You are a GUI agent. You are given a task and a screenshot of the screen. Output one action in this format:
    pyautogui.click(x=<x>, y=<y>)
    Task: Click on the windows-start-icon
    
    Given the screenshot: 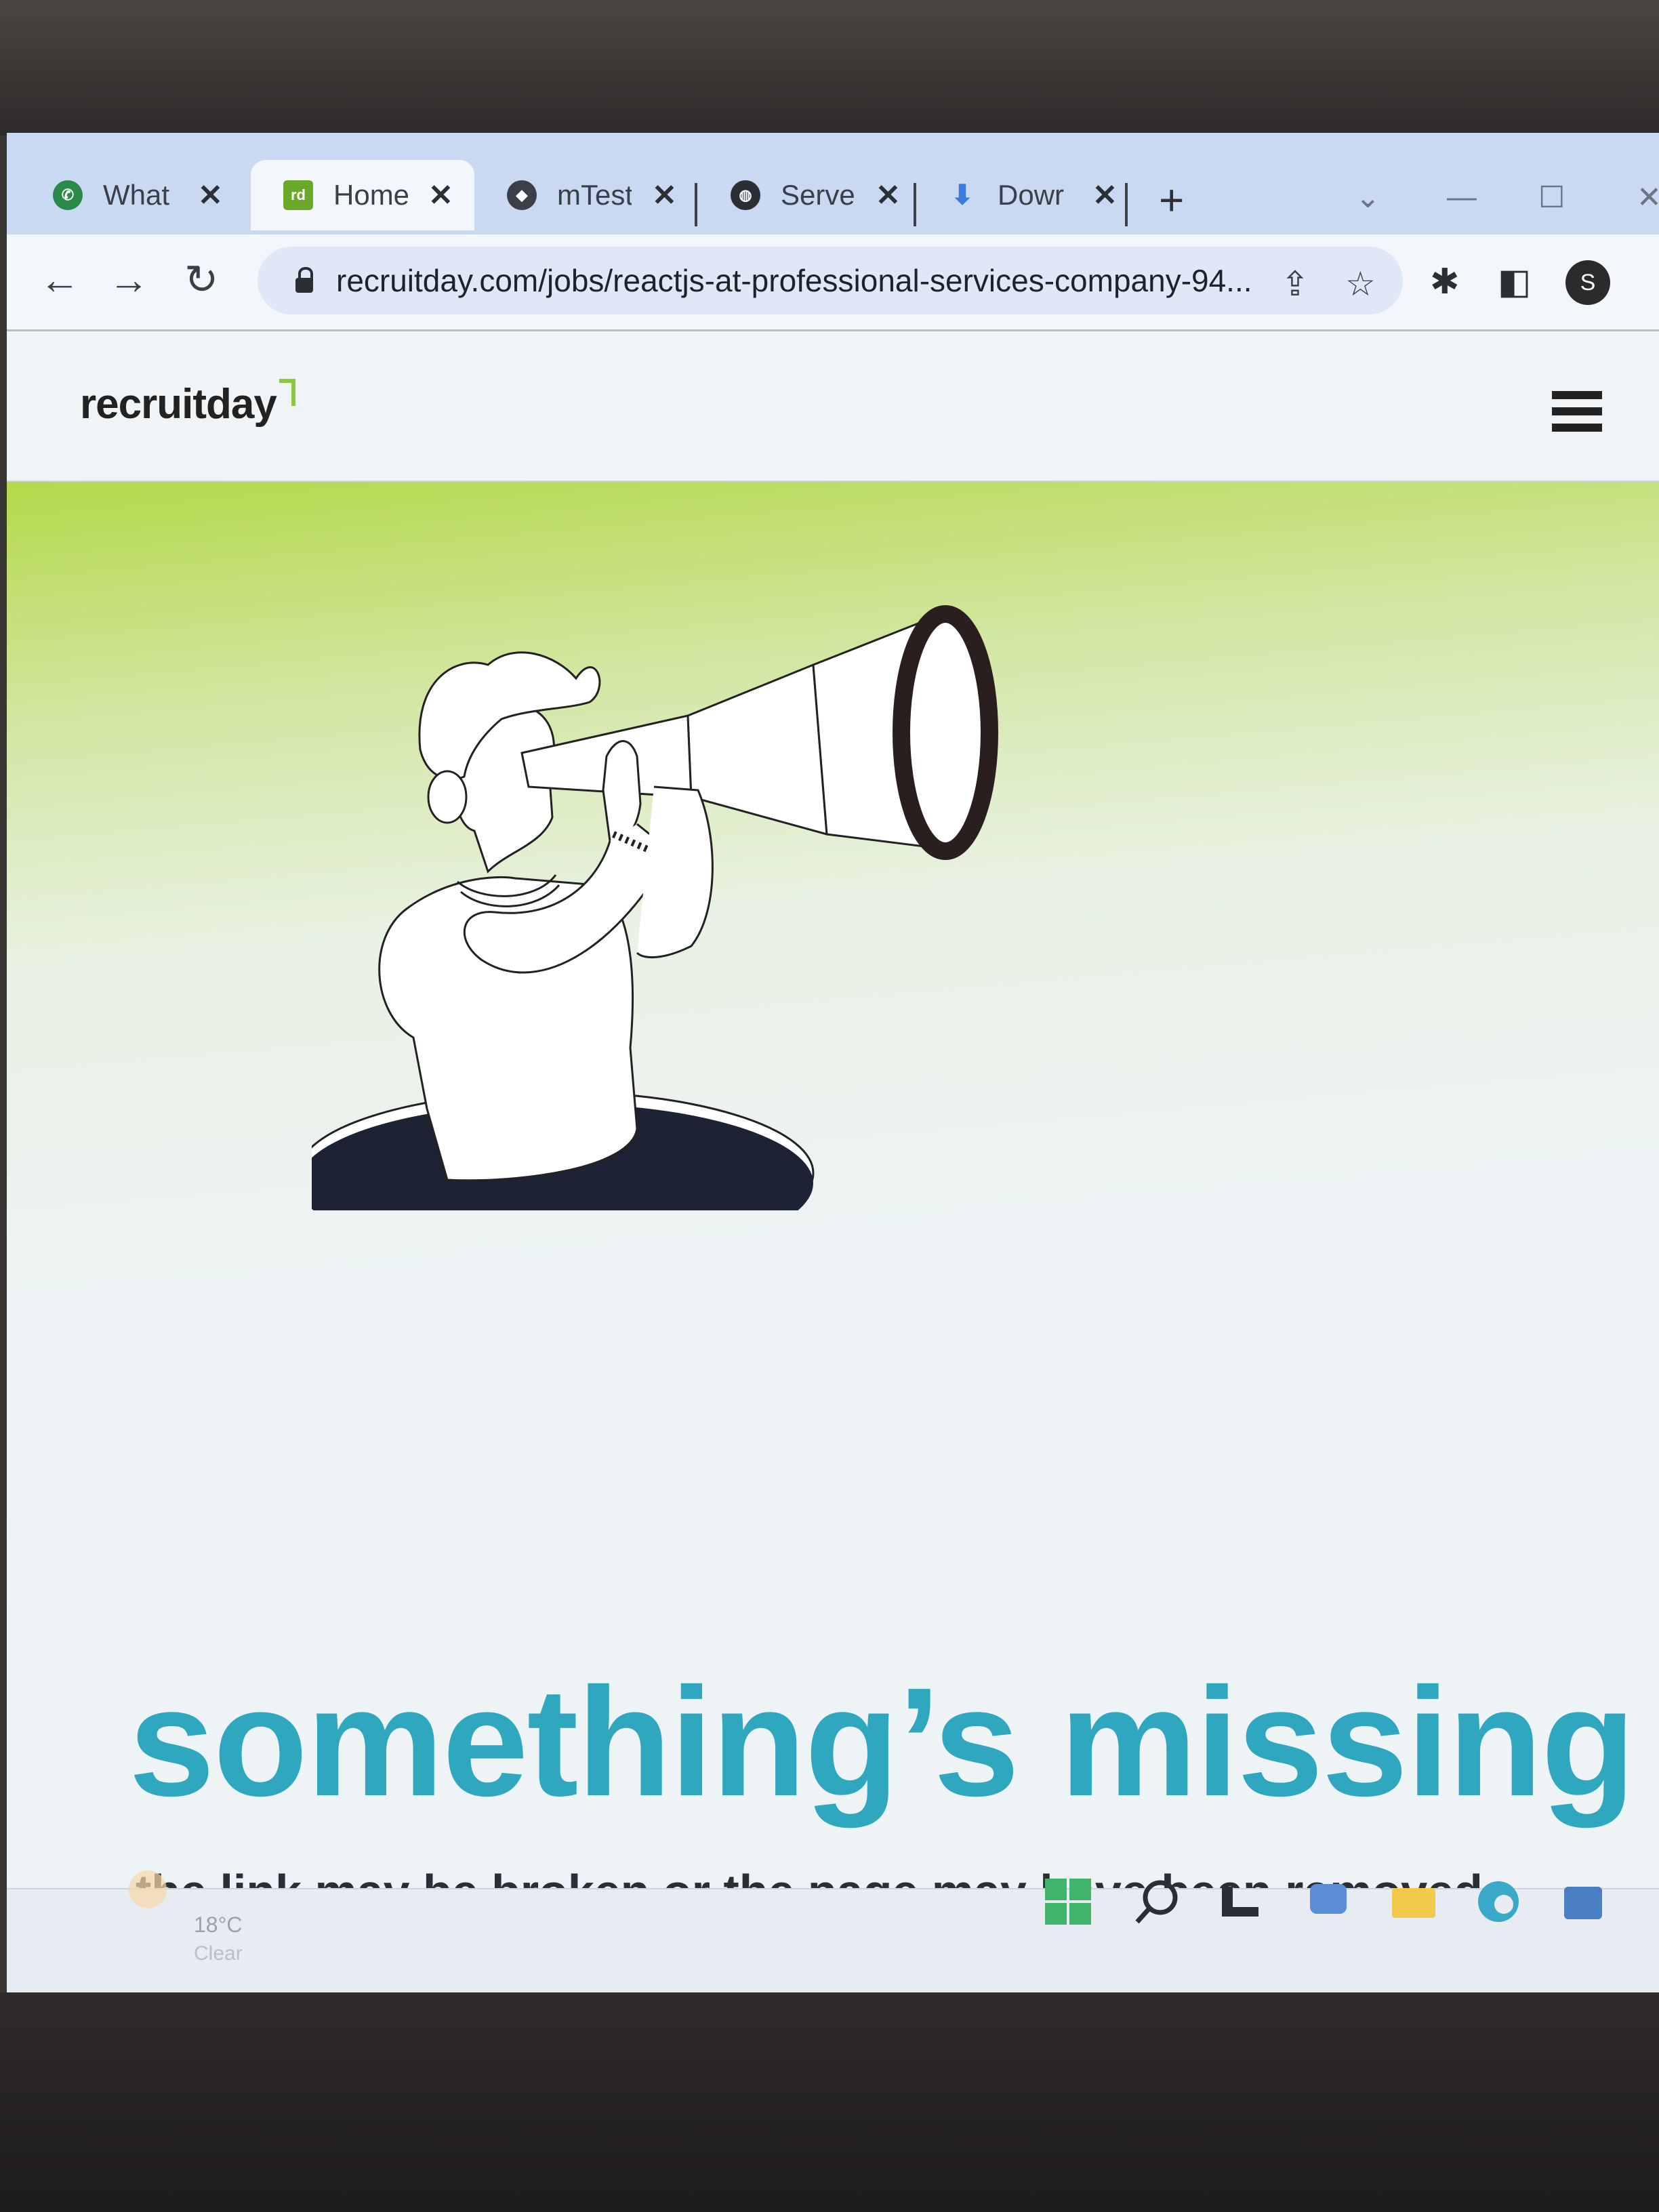 What is the action you would take?
    pyautogui.click(x=1068, y=1901)
    